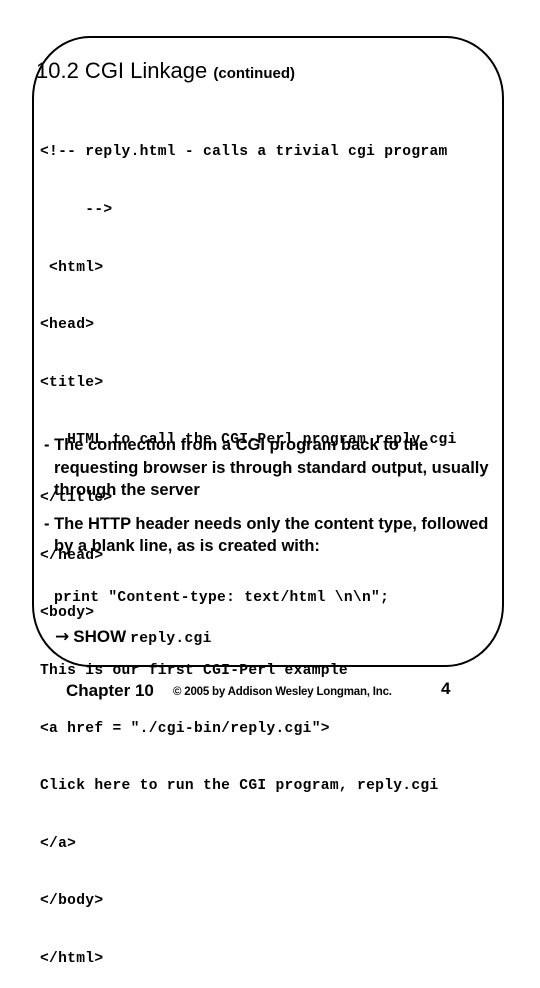 This screenshot has width=540, height=988. Describe the element at coordinates (72, 901) in the screenshot. I see `code-line: </body>` at that location.